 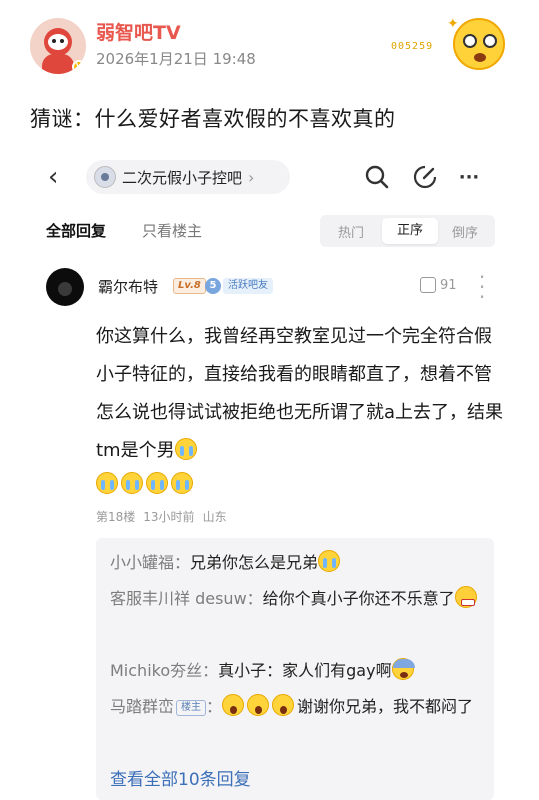 What do you see at coordinates (248, 286) in the screenshot?
I see `fan-label: 活跃吧友` at bounding box center [248, 286].